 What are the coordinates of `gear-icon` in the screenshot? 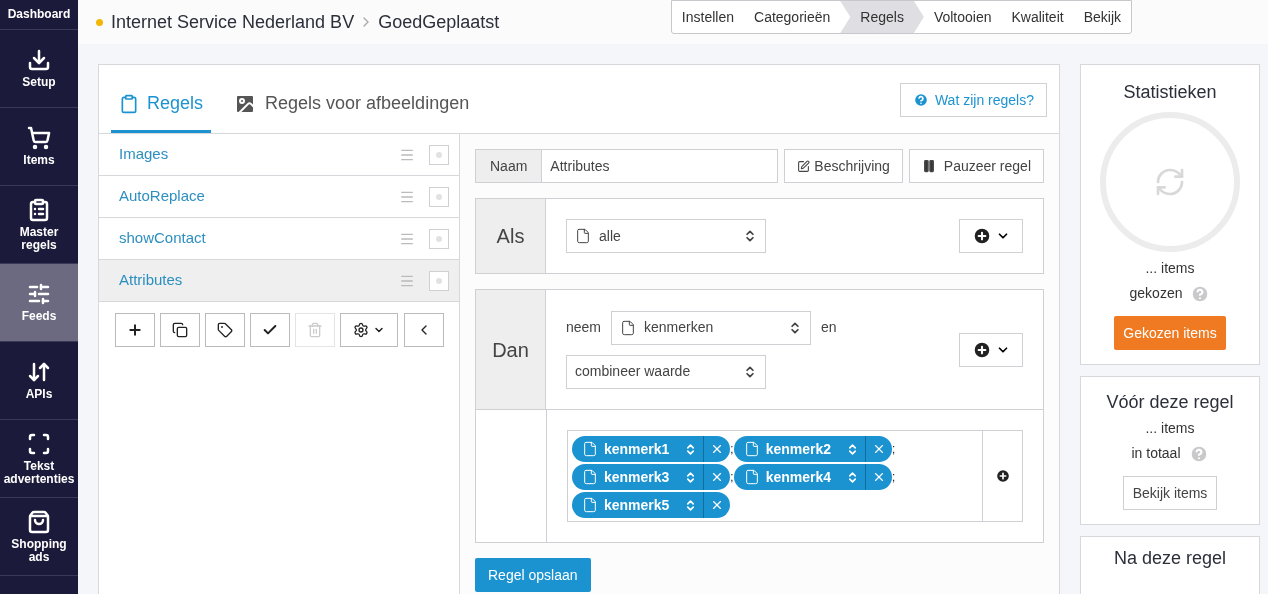 It's located at (361, 330).